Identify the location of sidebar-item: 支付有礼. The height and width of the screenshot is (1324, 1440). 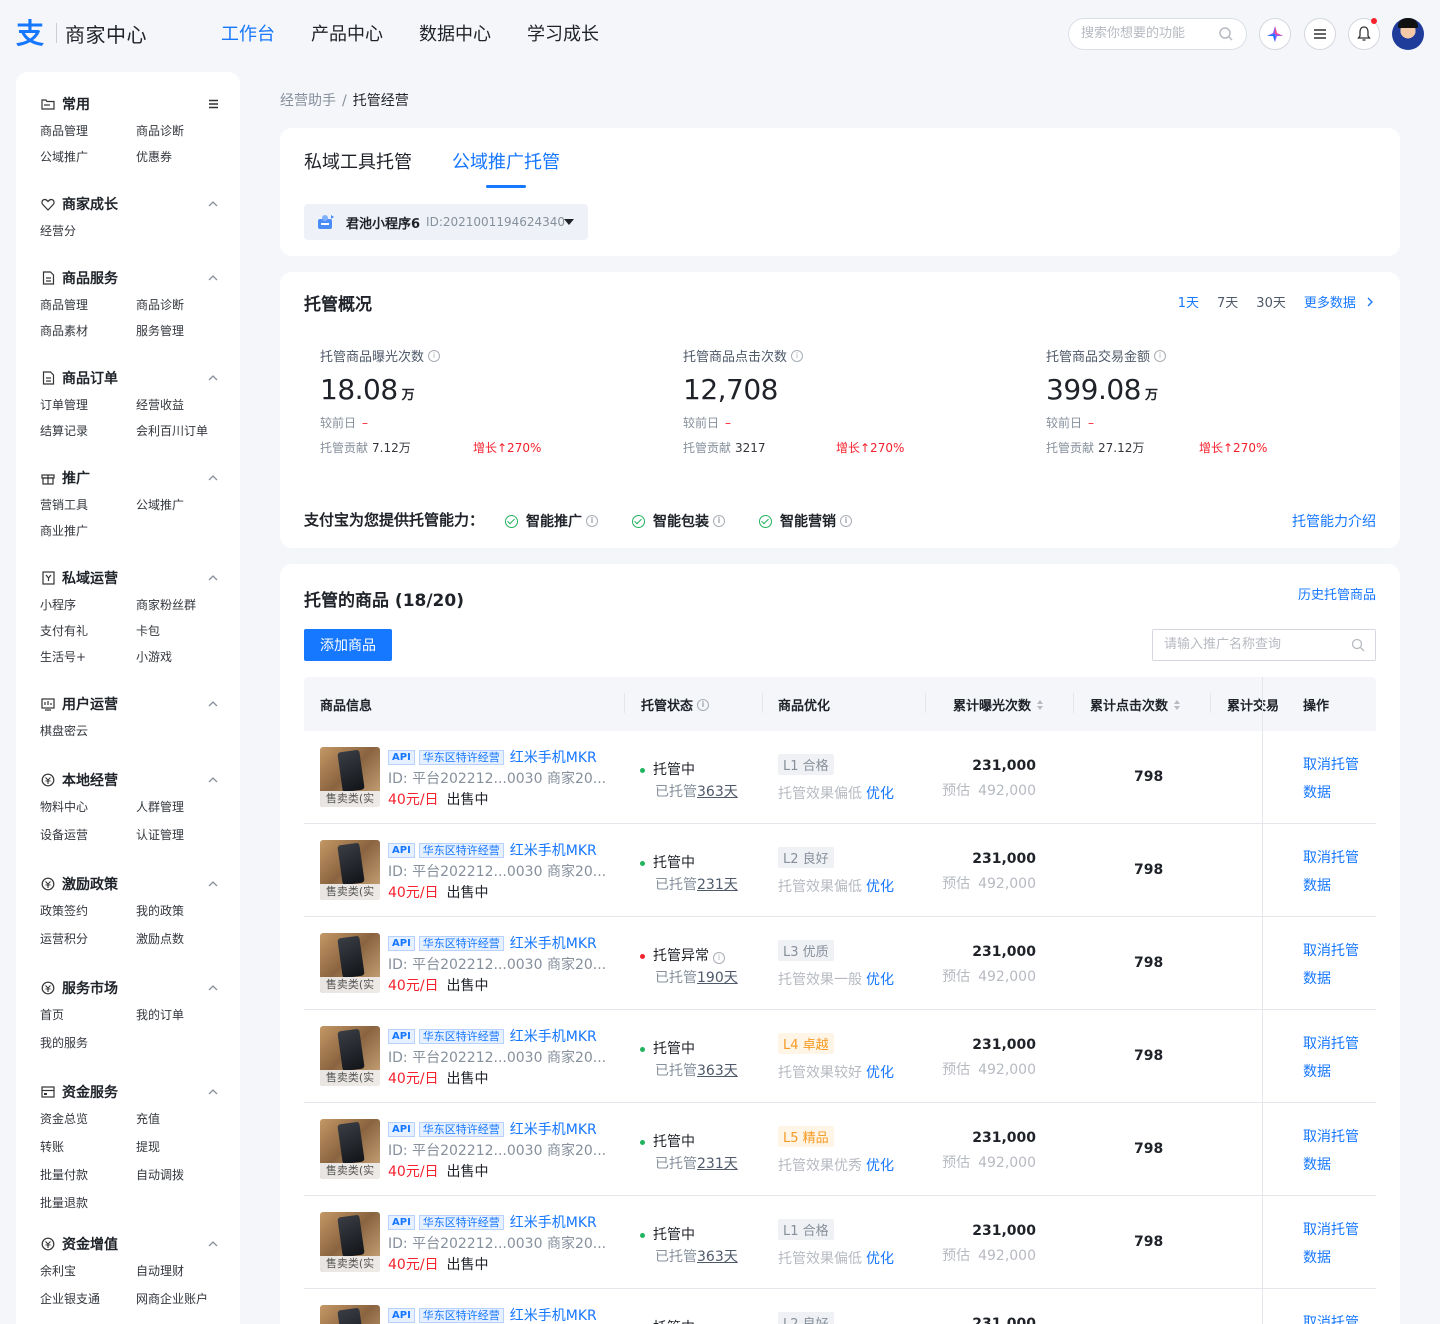
(88, 631).